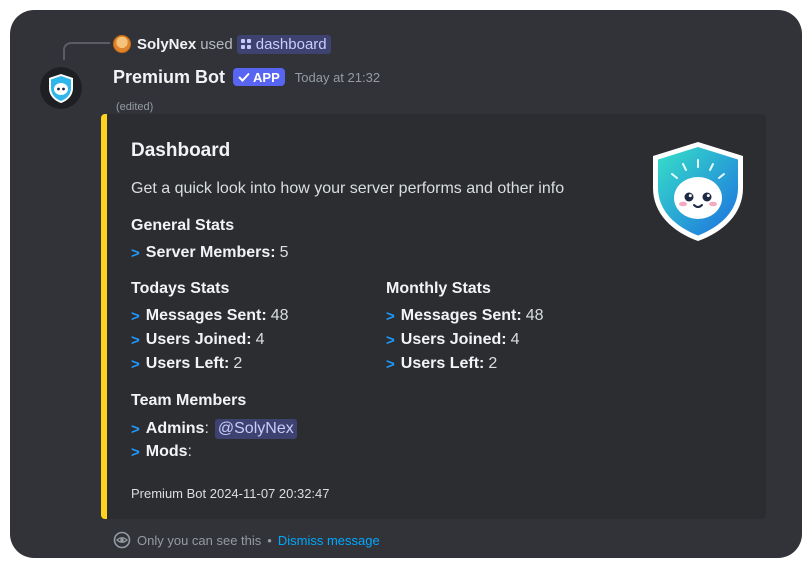 This screenshot has width=812, height=568. I want to click on ephemeral-notice: Only you can see this • Dismiss message, so click(246, 540).